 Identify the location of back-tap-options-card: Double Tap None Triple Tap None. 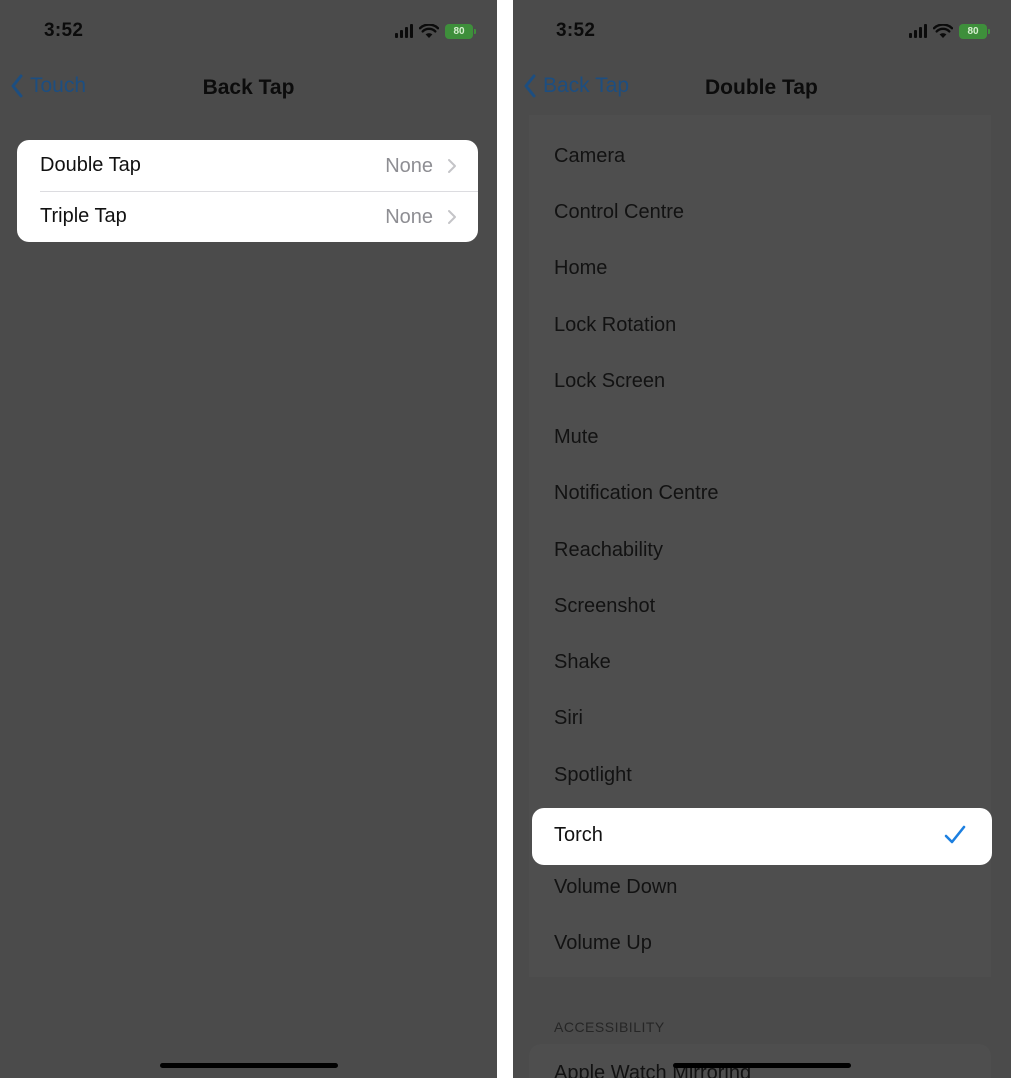
(247, 191).